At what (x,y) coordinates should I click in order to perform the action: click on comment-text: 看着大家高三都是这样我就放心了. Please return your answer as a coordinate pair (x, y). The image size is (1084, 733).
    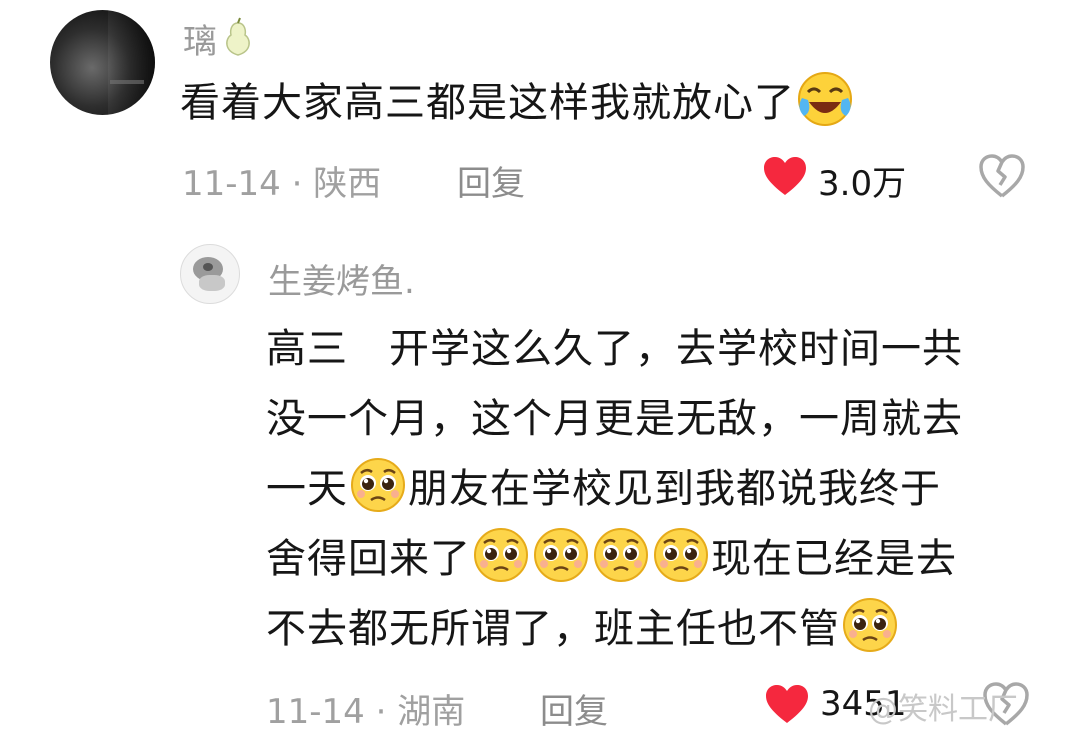
    Looking at the image, I should click on (517, 103).